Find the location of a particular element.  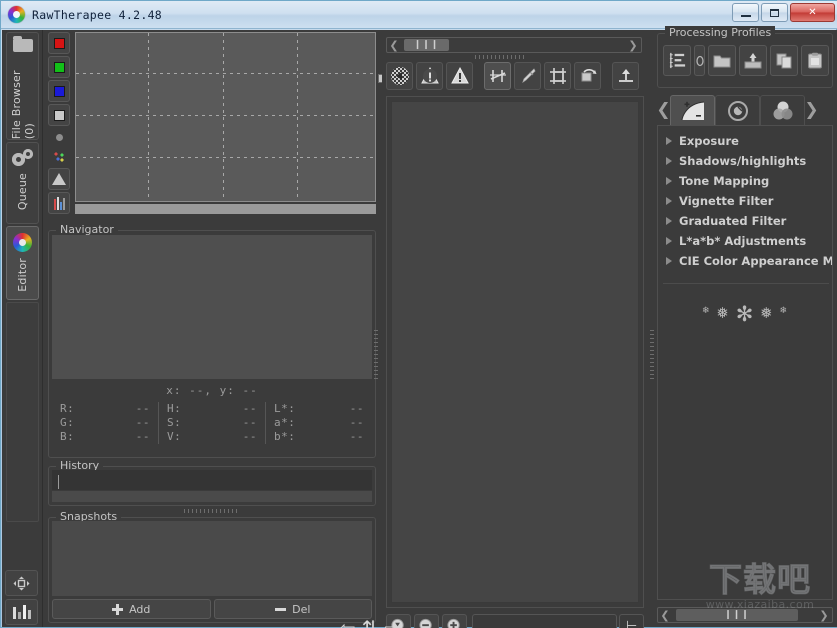

gears-icon is located at coordinates (22, 158).